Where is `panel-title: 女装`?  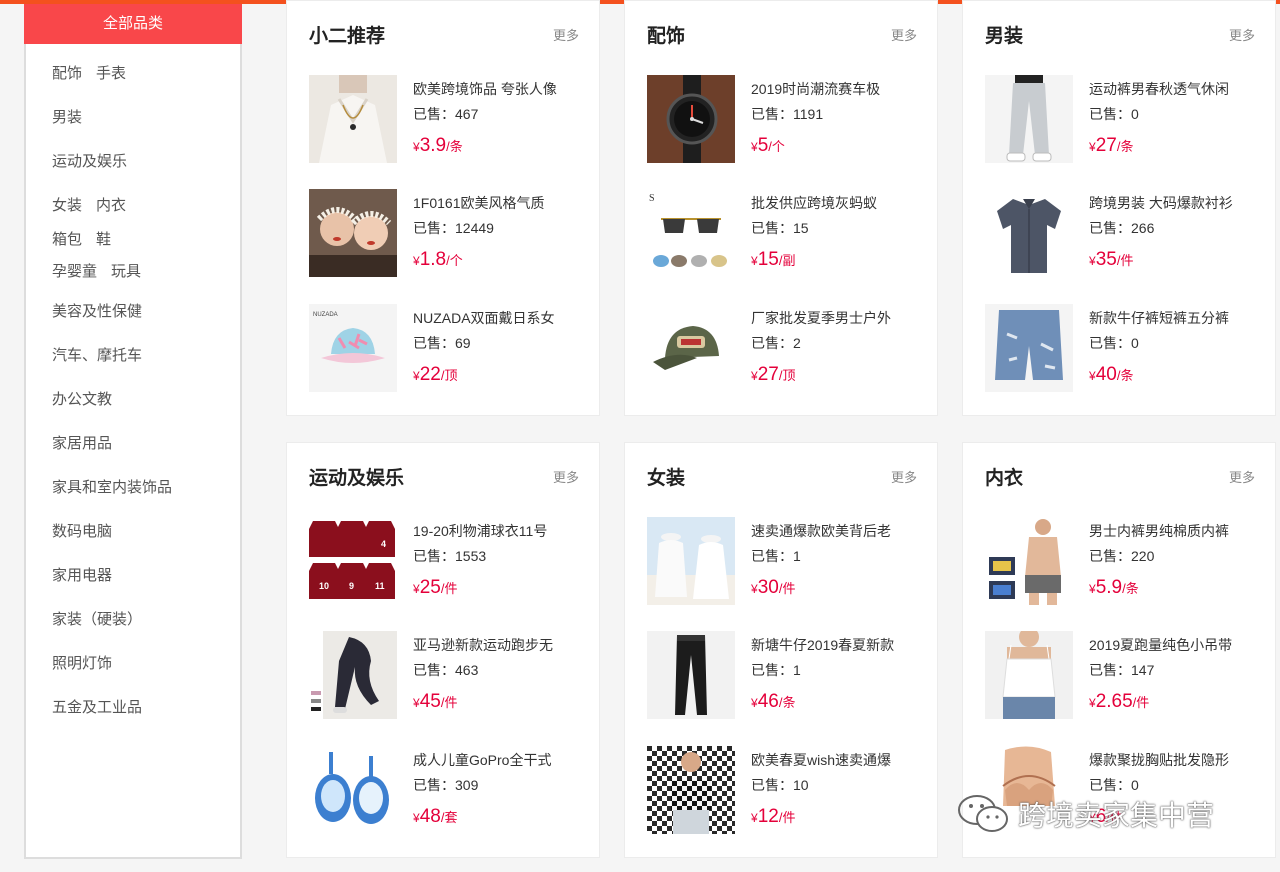
panel-title: 女装 is located at coordinates (666, 478).